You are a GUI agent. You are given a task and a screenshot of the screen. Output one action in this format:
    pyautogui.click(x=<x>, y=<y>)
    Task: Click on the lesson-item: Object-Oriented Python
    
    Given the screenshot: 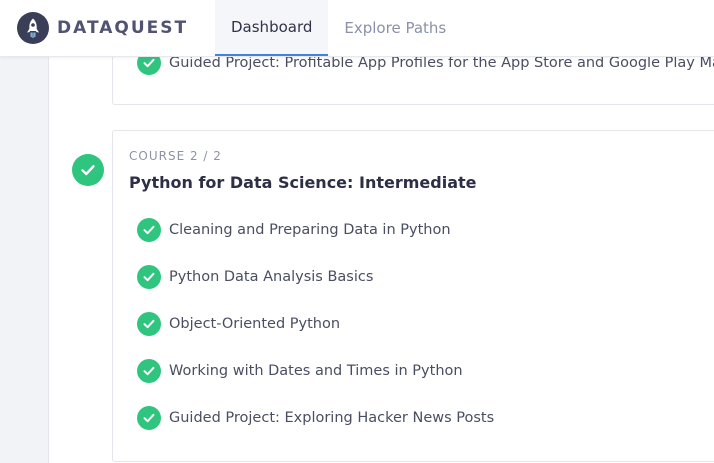 What is the action you would take?
    pyautogui.click(x=238, y=324)
    